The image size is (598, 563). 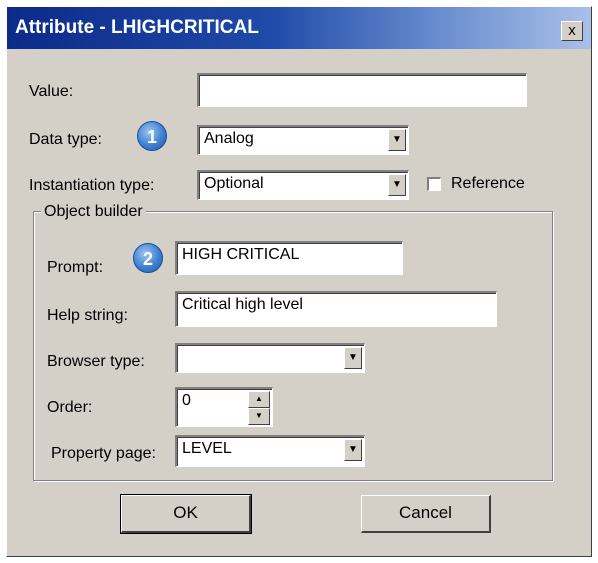 What do you see at coordinates (303, 140) in the screenshot?
I see `data-type-select: Analog ▼` at bounding box center [303, 140].